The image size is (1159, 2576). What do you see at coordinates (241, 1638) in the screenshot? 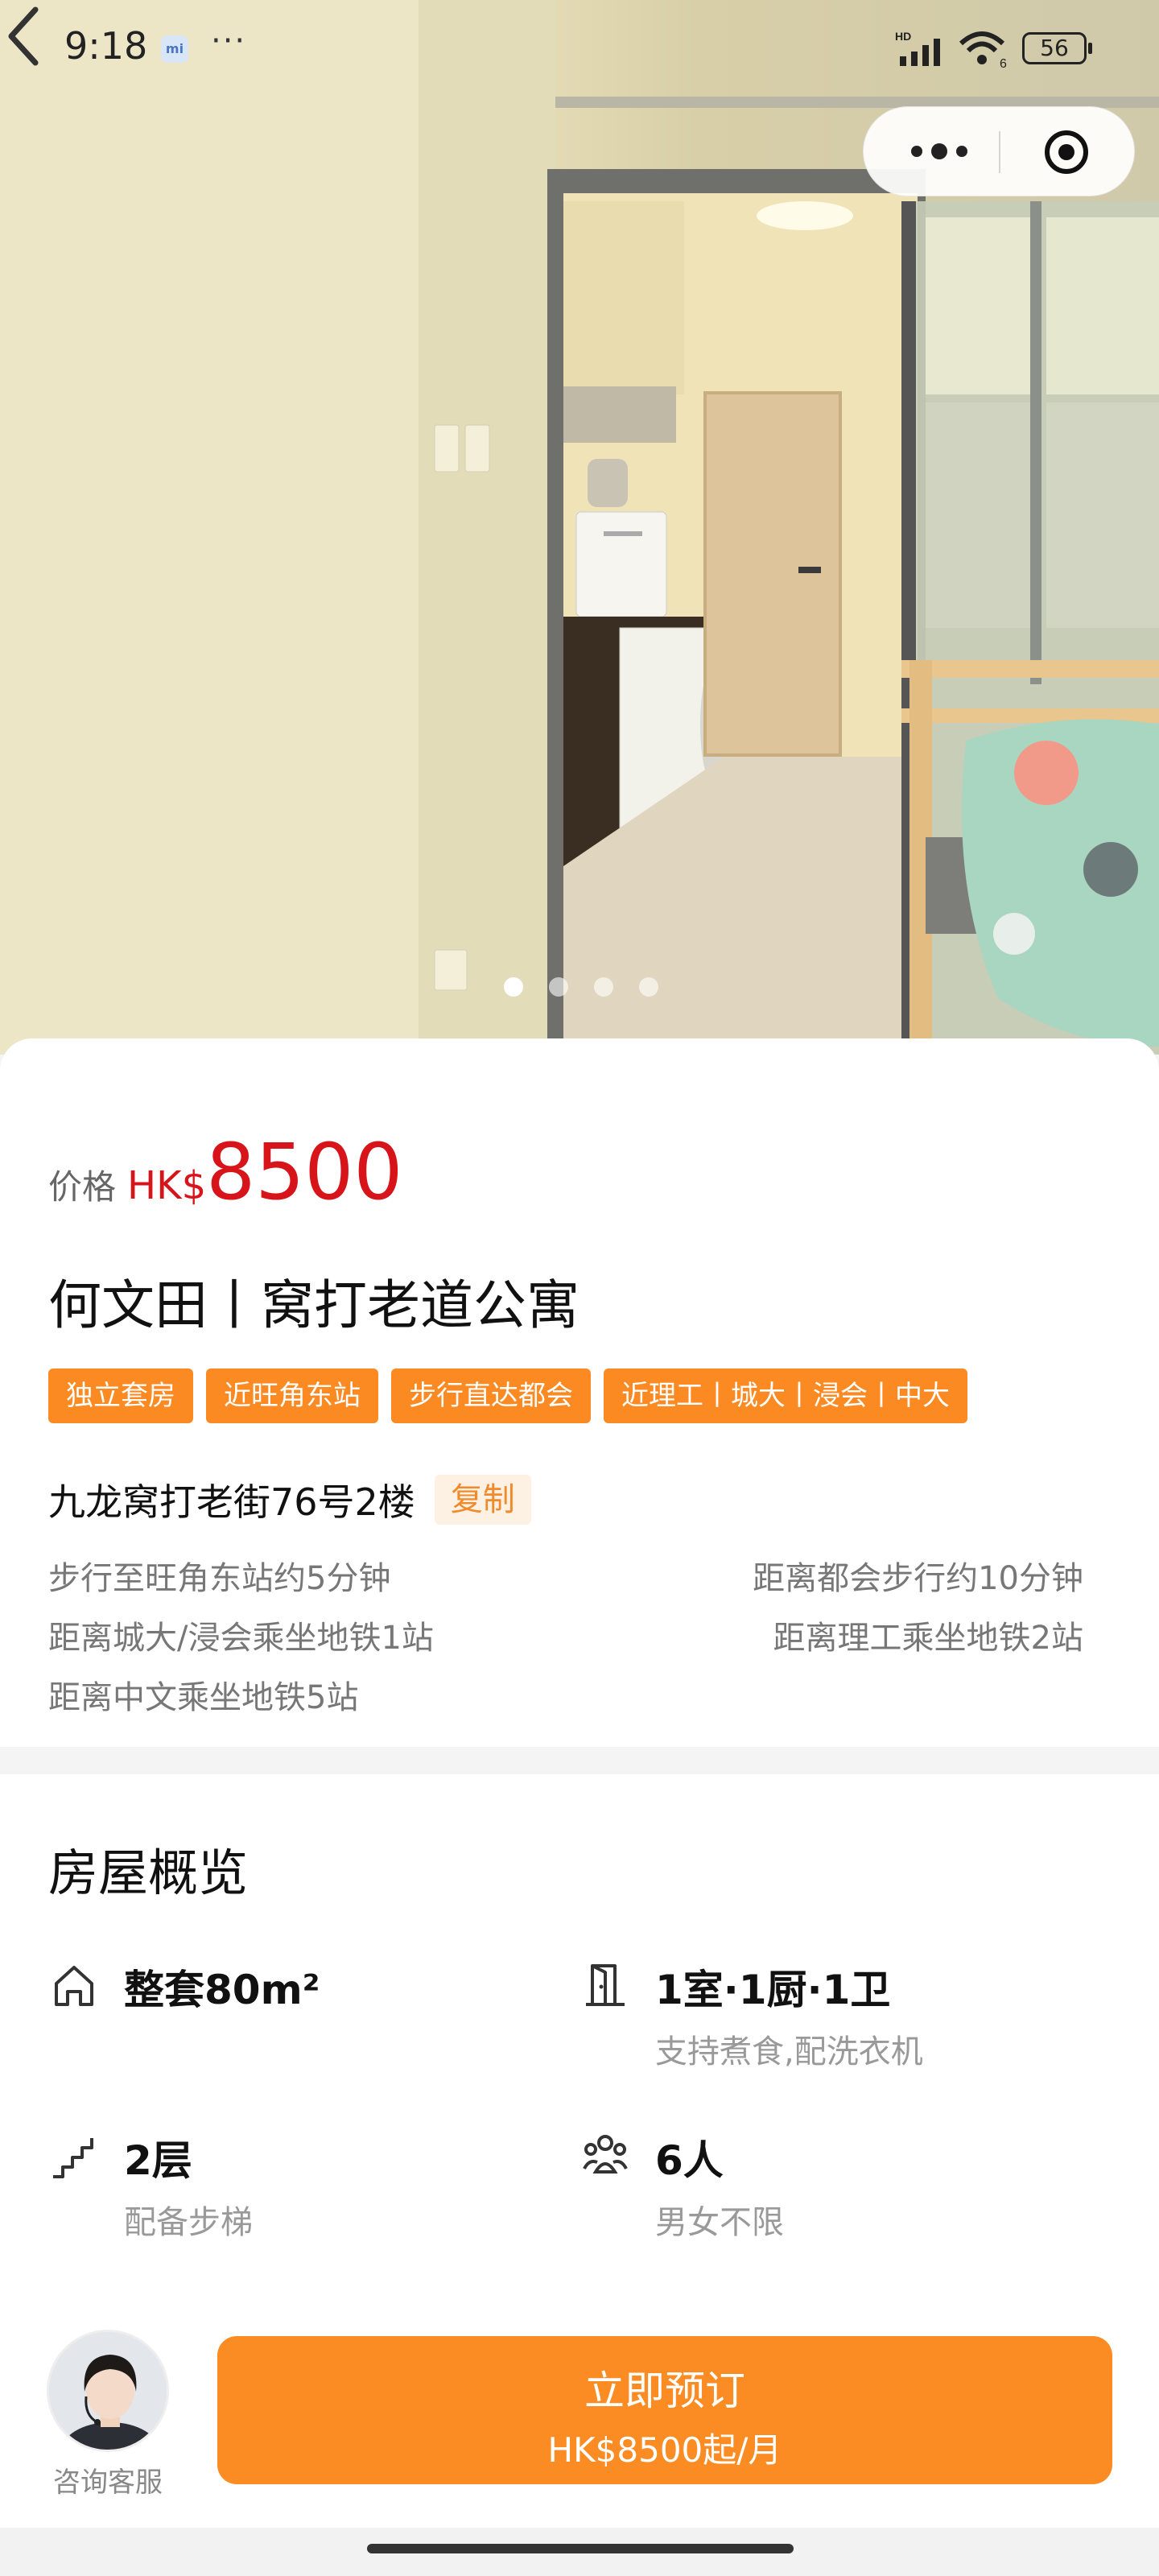
I see `transit-item: 距离城大/浸会乘坐地铁1站` at bounding box center [241, 1638].